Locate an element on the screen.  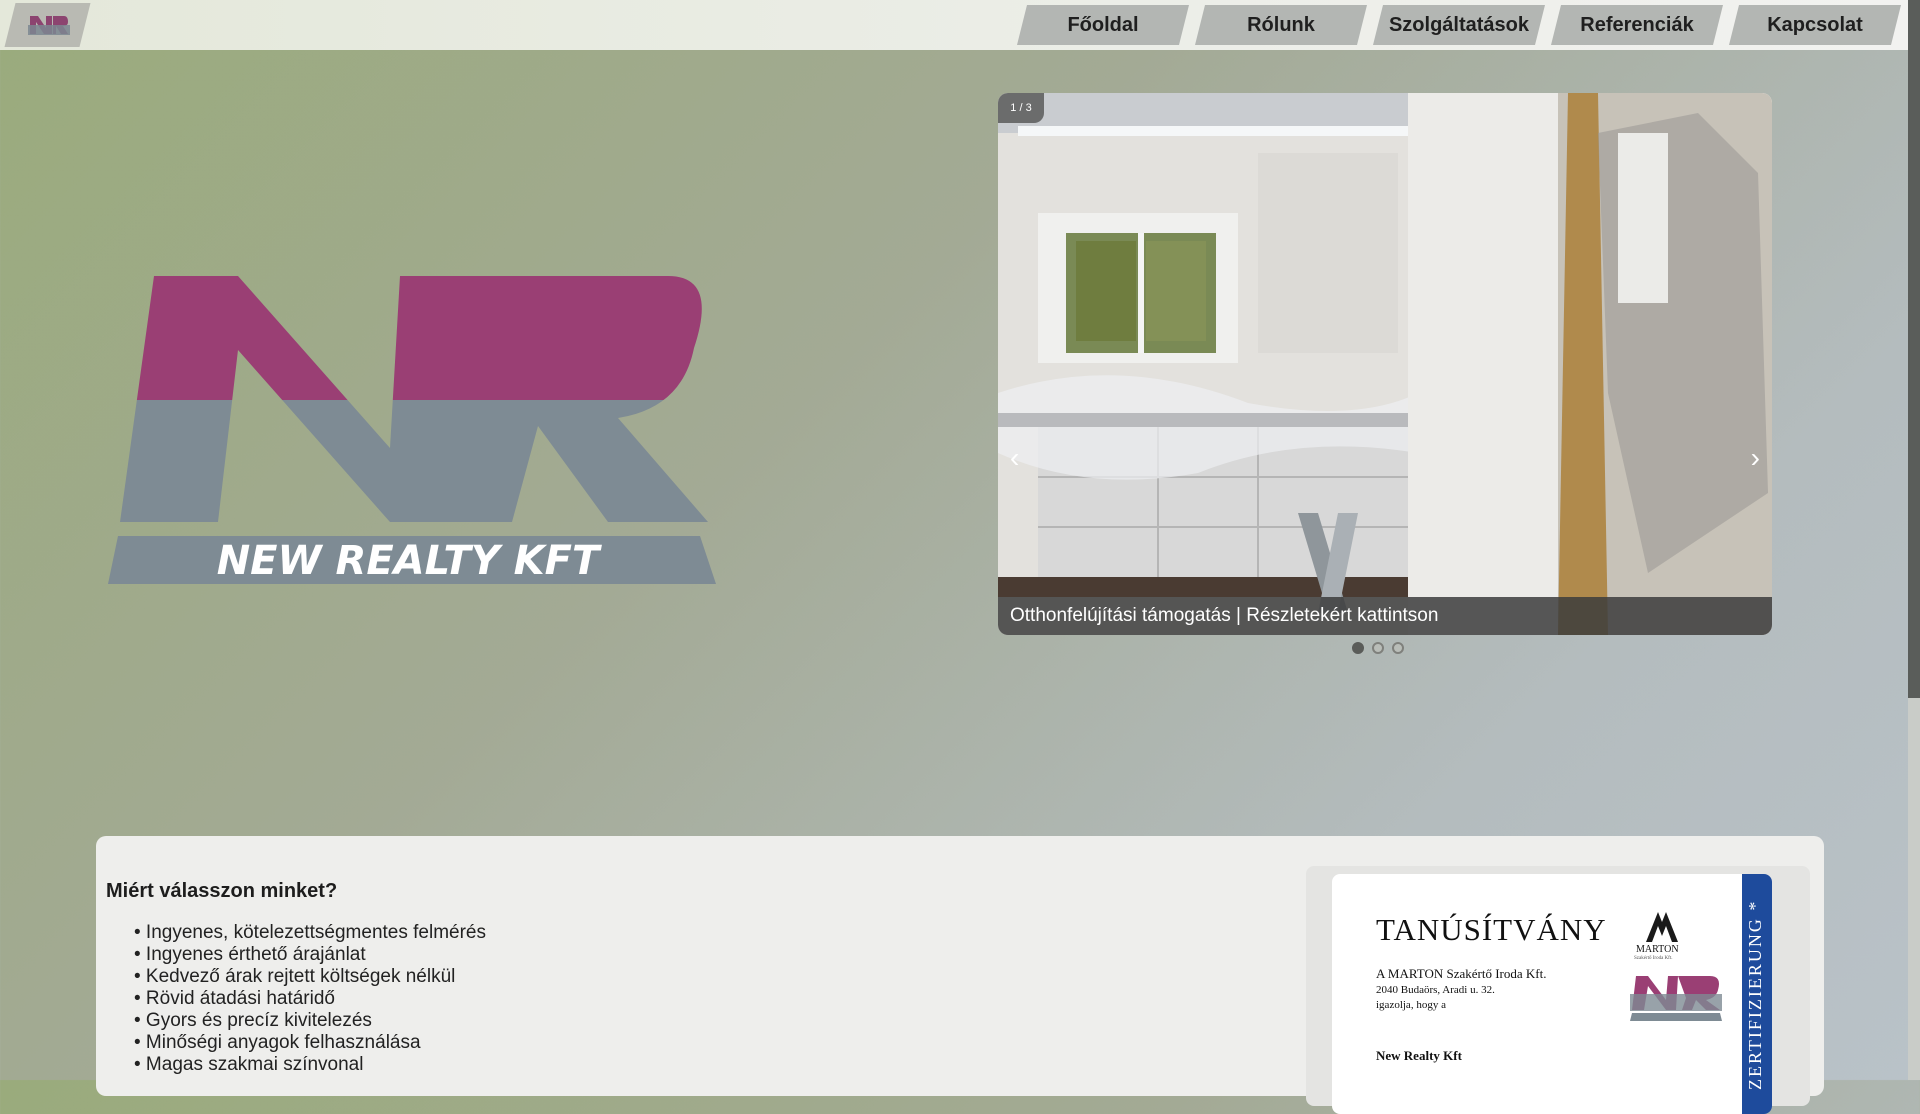
nav-label: Kapcsolat is located at coordinates (1815, 25).